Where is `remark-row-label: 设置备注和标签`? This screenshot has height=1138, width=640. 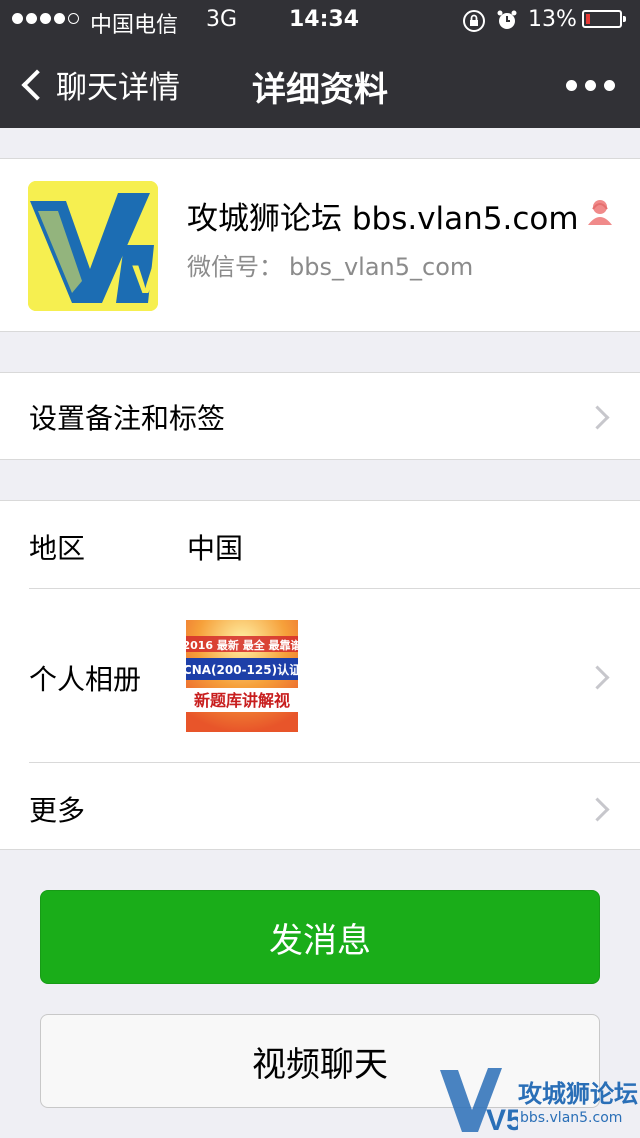 remark-row-label: 设置备注和标签 is located at coordinates (127, 418).